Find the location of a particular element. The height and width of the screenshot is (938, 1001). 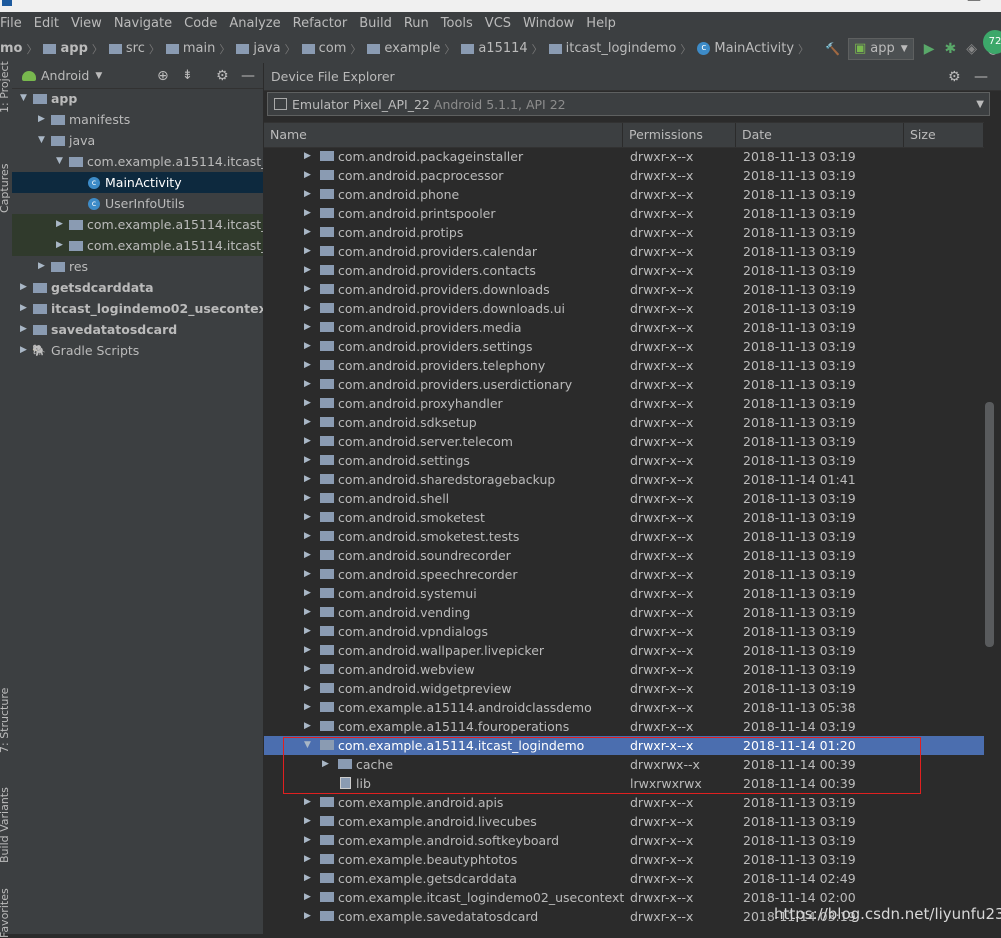

tab-project: 1: Project is located at coordinates (5, 87).